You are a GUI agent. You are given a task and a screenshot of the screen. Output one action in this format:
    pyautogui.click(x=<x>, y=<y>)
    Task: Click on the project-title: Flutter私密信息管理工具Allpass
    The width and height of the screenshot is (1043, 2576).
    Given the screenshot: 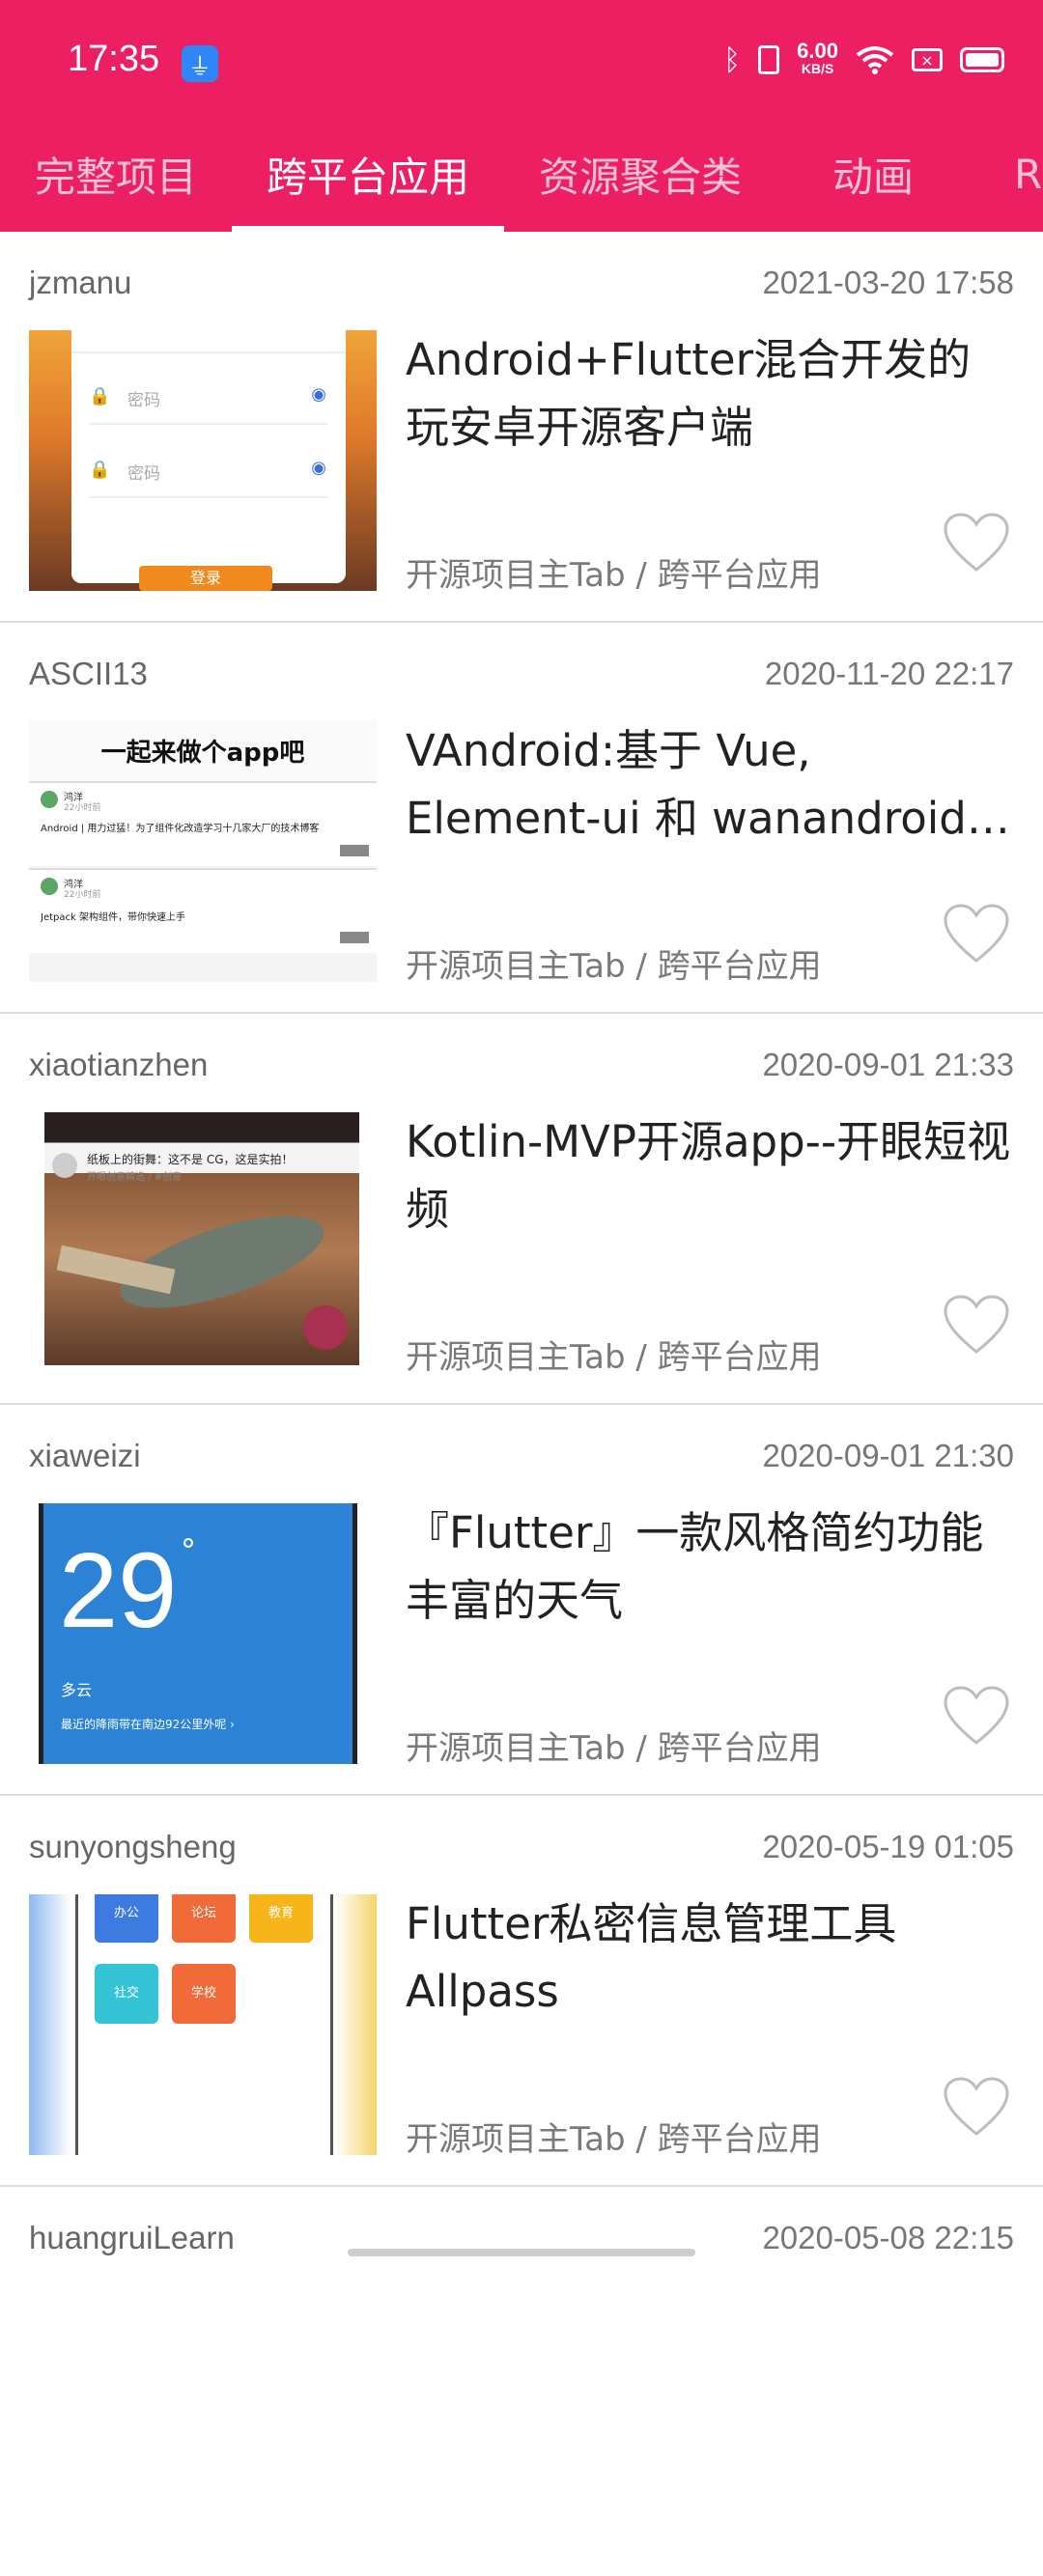 What is the action you would take?
    pyautogui.click(x=710, y=1958)
    